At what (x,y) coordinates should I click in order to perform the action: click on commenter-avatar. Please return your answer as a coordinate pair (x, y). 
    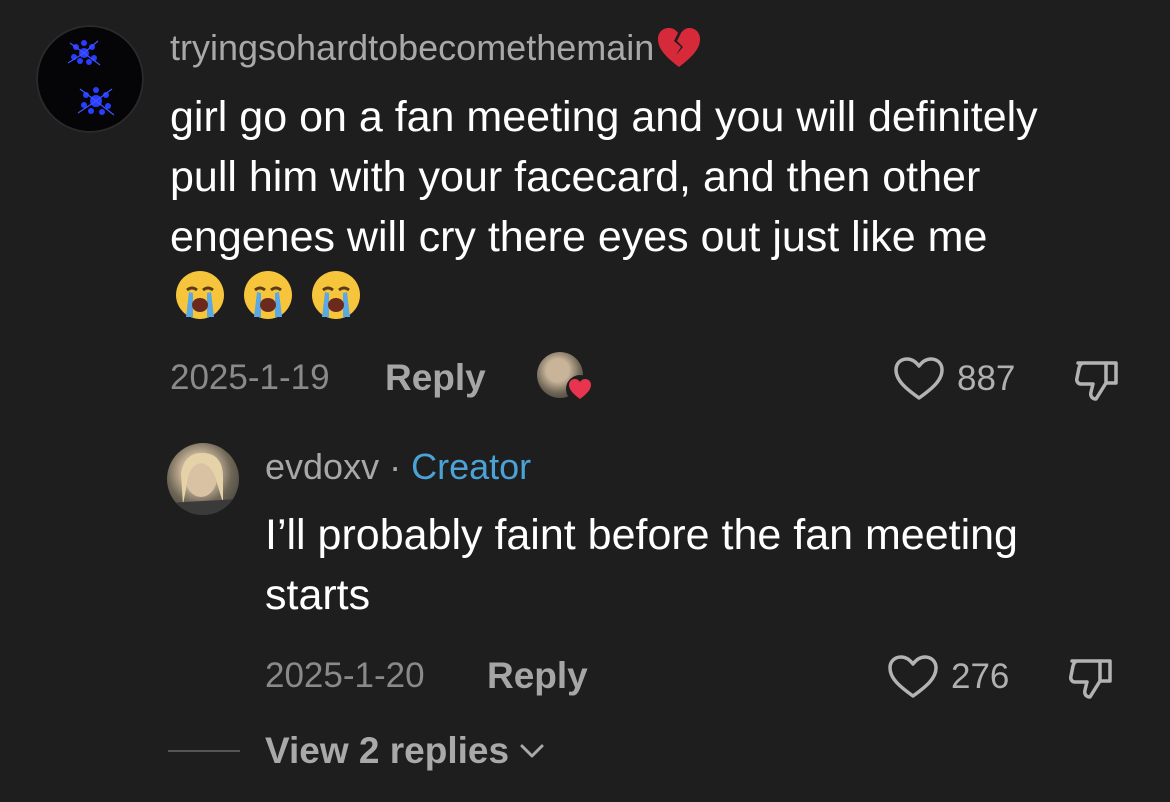
    Looking at the image, I should click on (90, 79).